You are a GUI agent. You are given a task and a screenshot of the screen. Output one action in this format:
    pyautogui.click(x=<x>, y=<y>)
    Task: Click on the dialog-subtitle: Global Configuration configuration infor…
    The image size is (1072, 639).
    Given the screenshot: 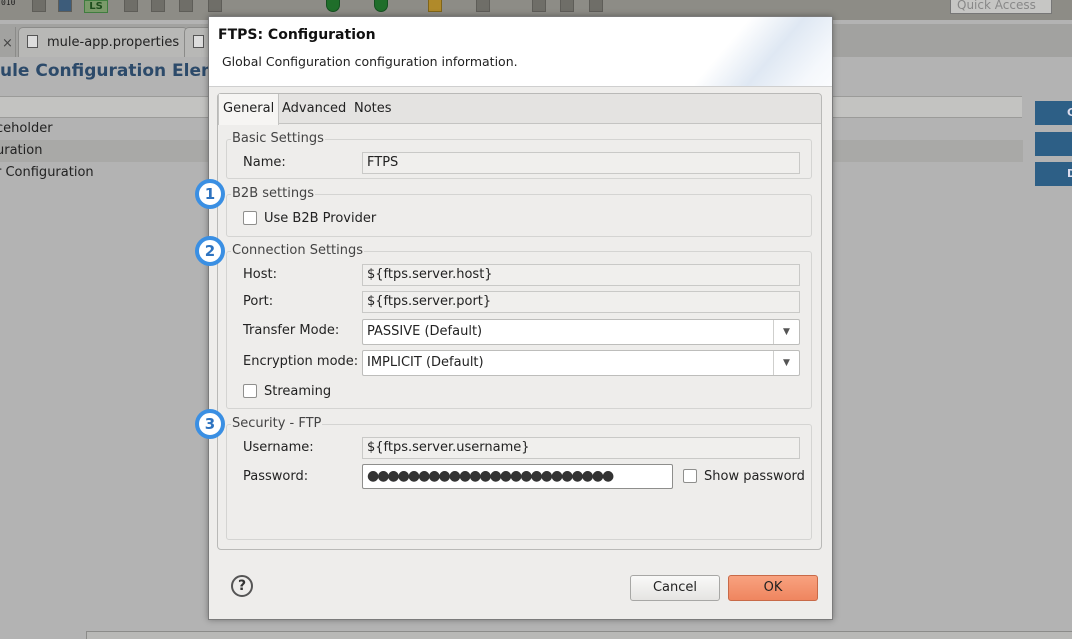 What is the action you would take?
    pyautogui.click(x=370, y=61)
    